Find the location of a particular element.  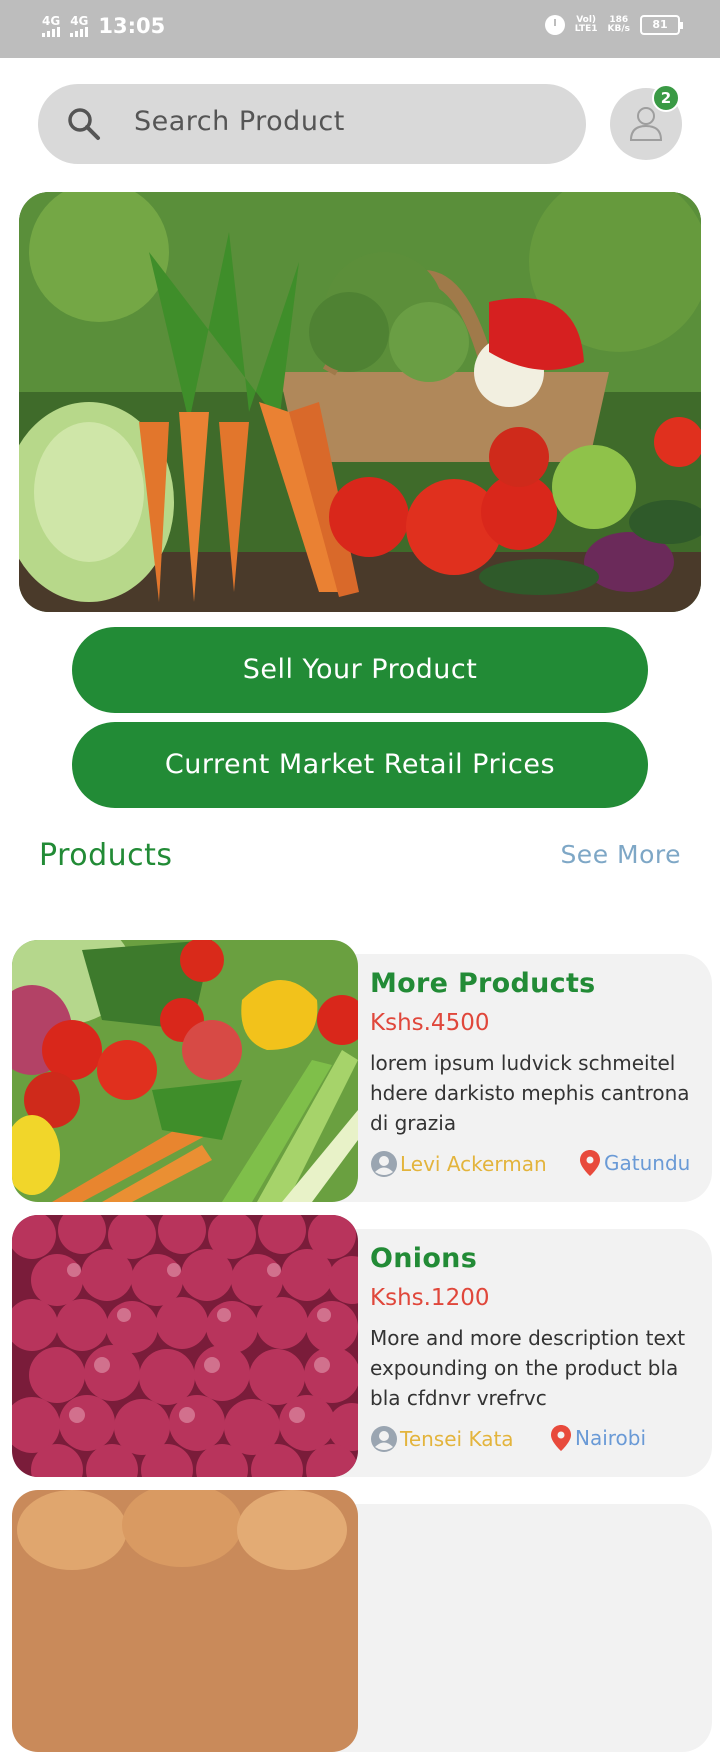

clock: 13:05 is located at coordinates (132, 26).